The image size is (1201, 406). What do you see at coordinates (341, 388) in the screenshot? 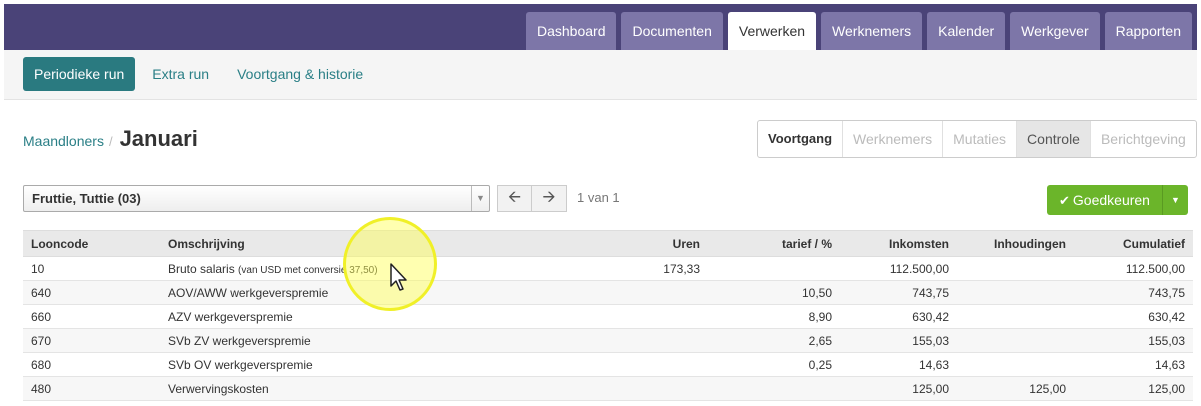
I see `cell-omschrijving: Verwervingskosten` at bounding box center [341, 388].